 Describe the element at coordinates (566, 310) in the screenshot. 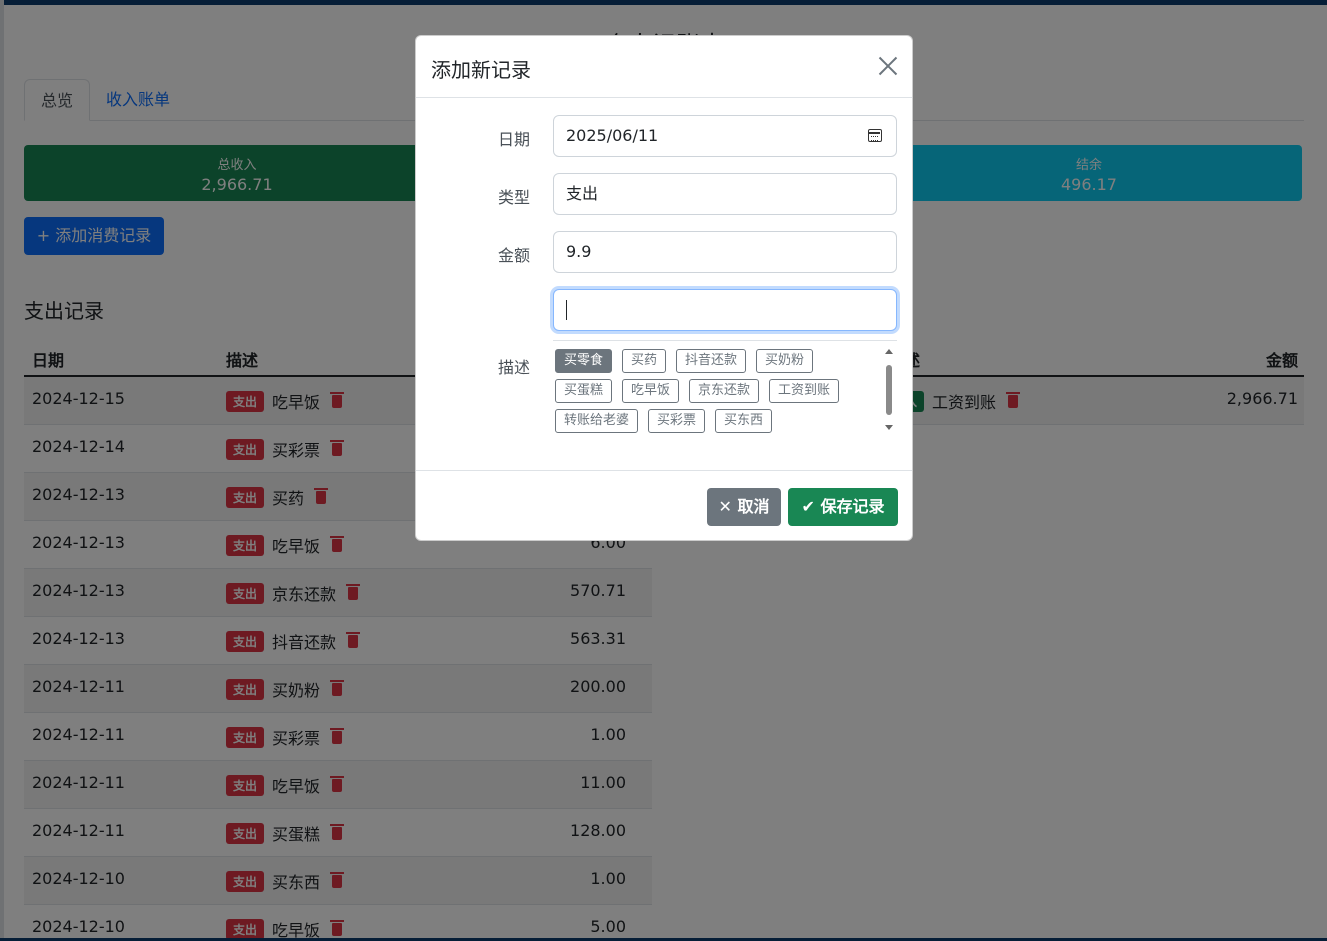

I see `text-caret` at that location.